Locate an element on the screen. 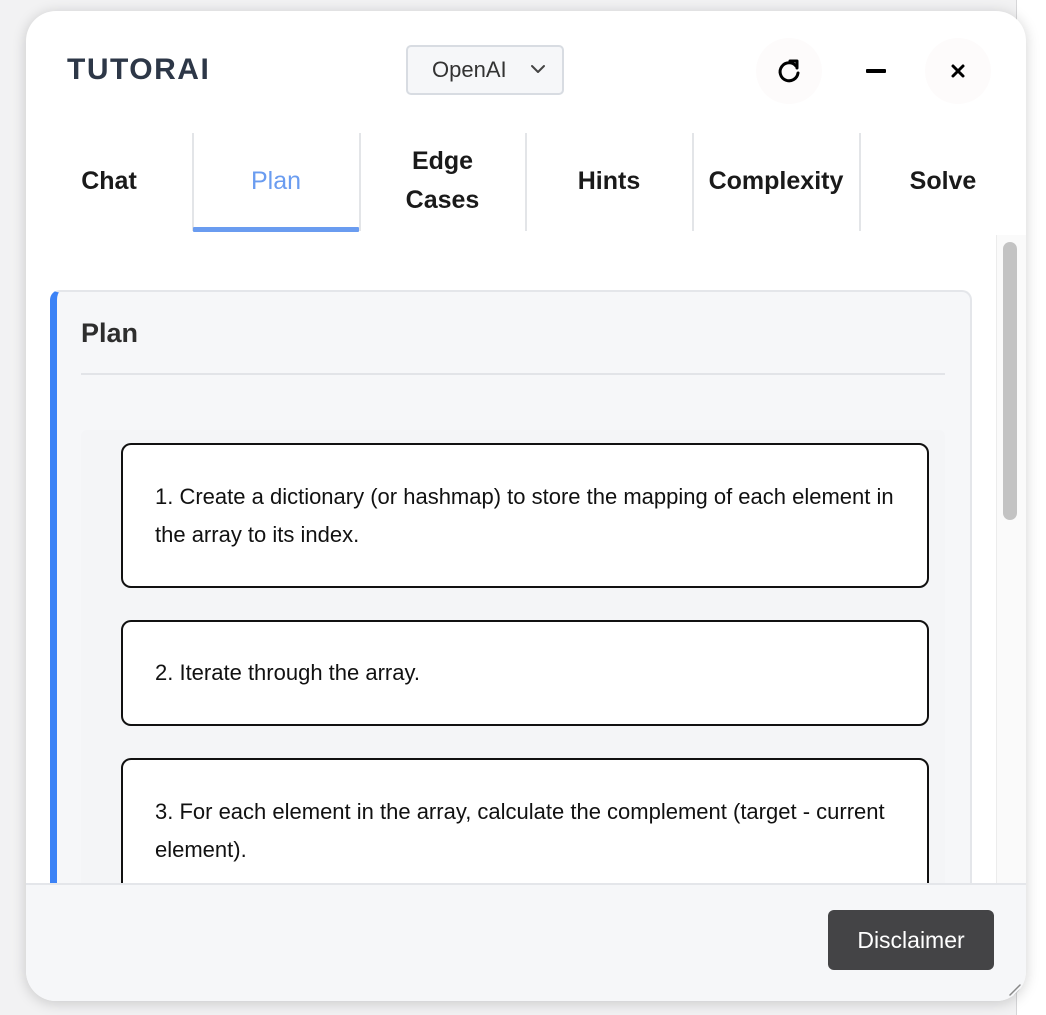 The height and width of the screenshot is (1015, 1046). plan-step: 2. Iterate through the array. is located at coordinates (525, 673).